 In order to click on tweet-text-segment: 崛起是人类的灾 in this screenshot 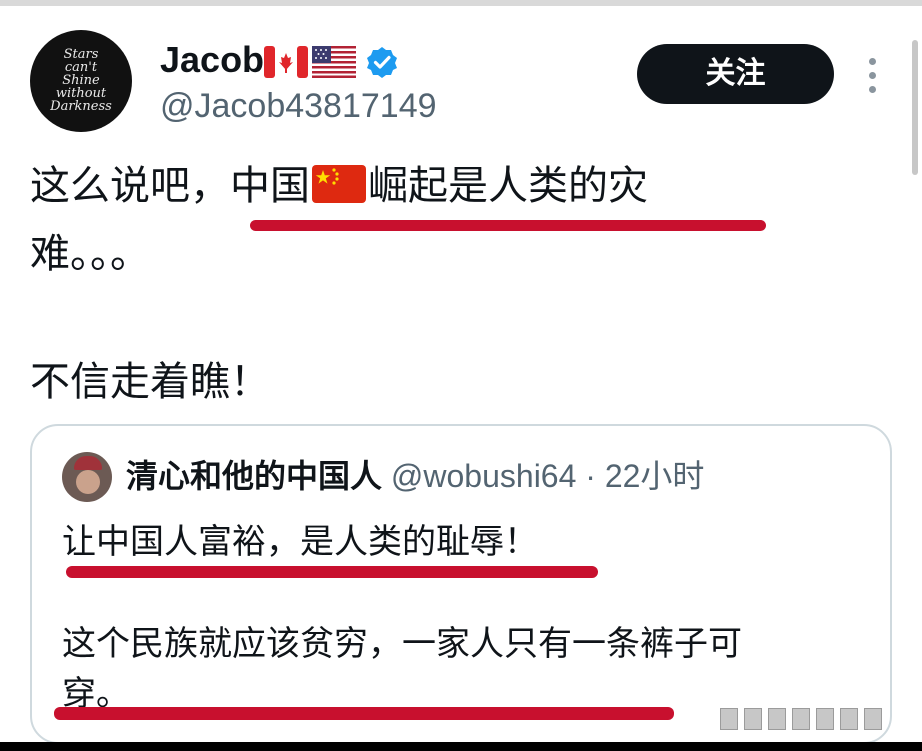, I will do `click(508, 186)`.